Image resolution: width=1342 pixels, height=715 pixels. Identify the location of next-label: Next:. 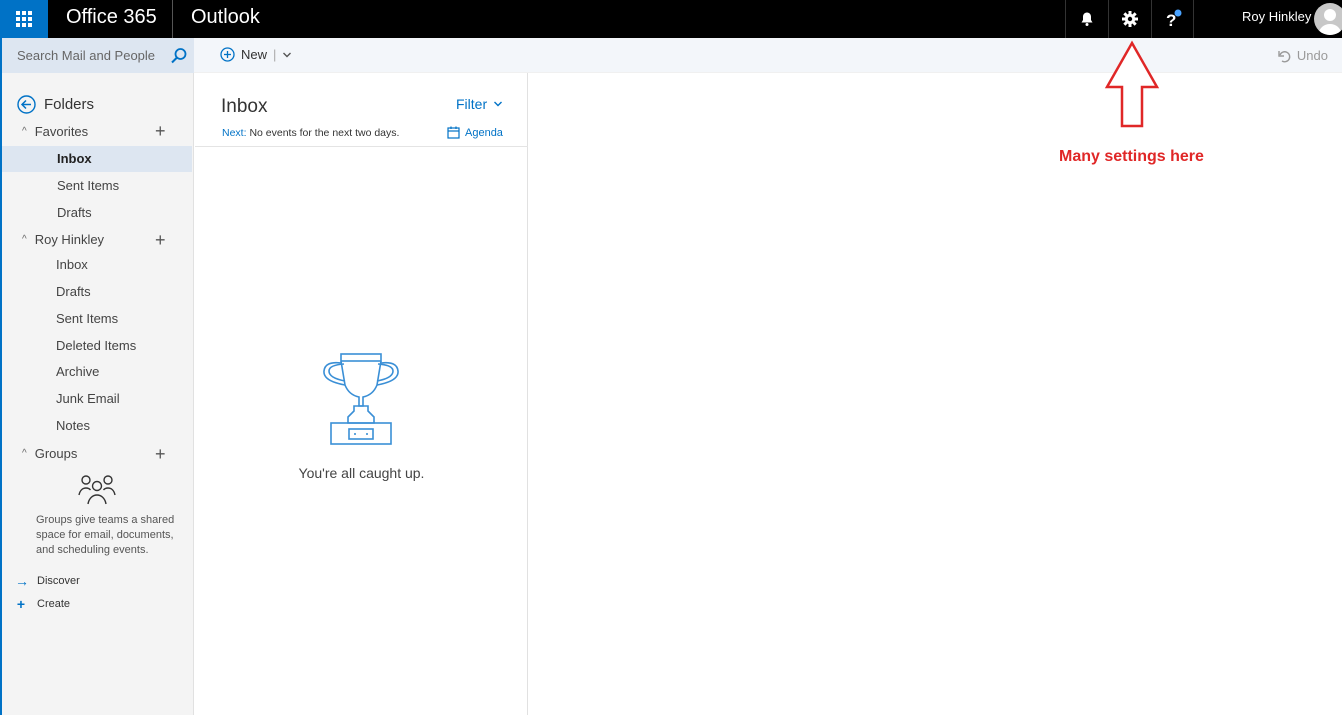
(234, 133).